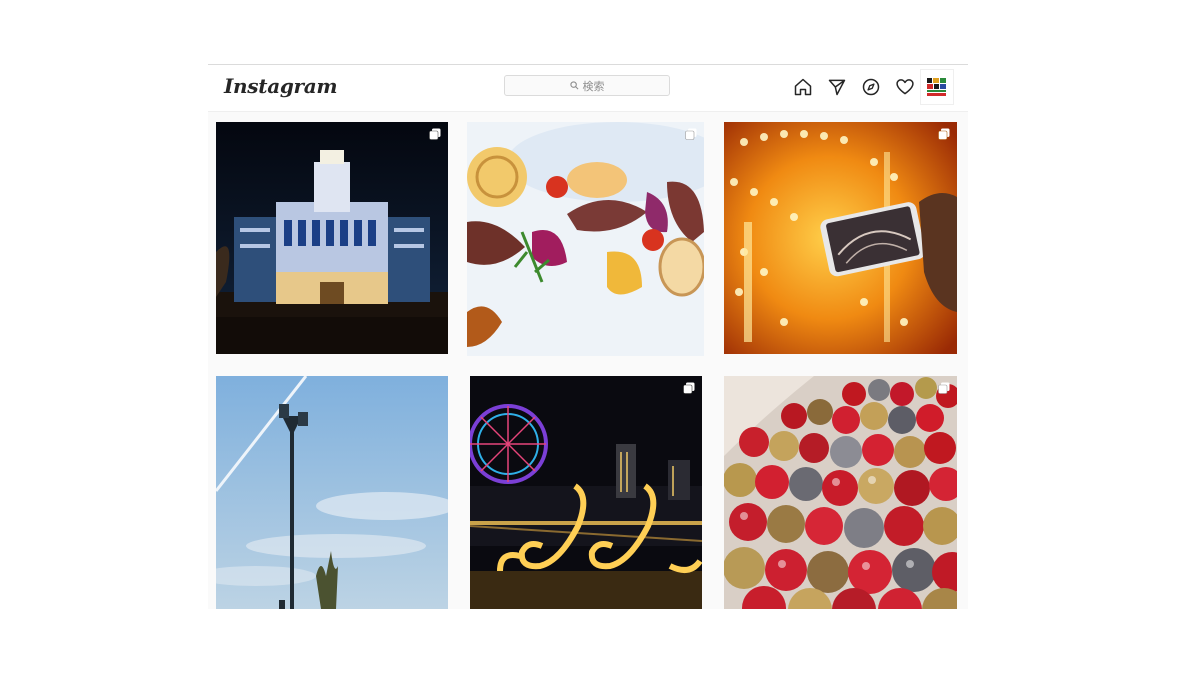 The image size is (1200, 675). I want to click on instagram-logo: Instagram, so click(281, 86).